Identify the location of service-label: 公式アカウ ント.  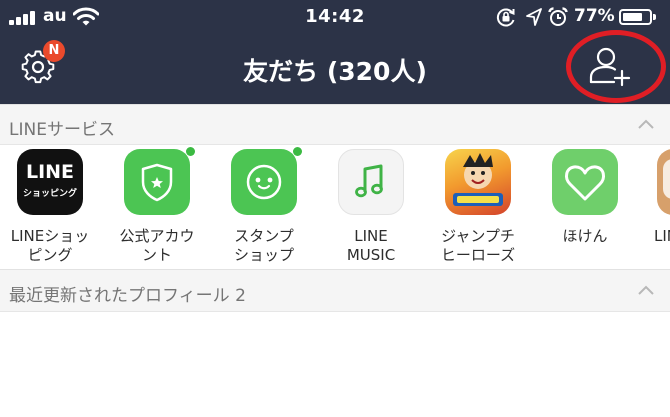
(157, 246).